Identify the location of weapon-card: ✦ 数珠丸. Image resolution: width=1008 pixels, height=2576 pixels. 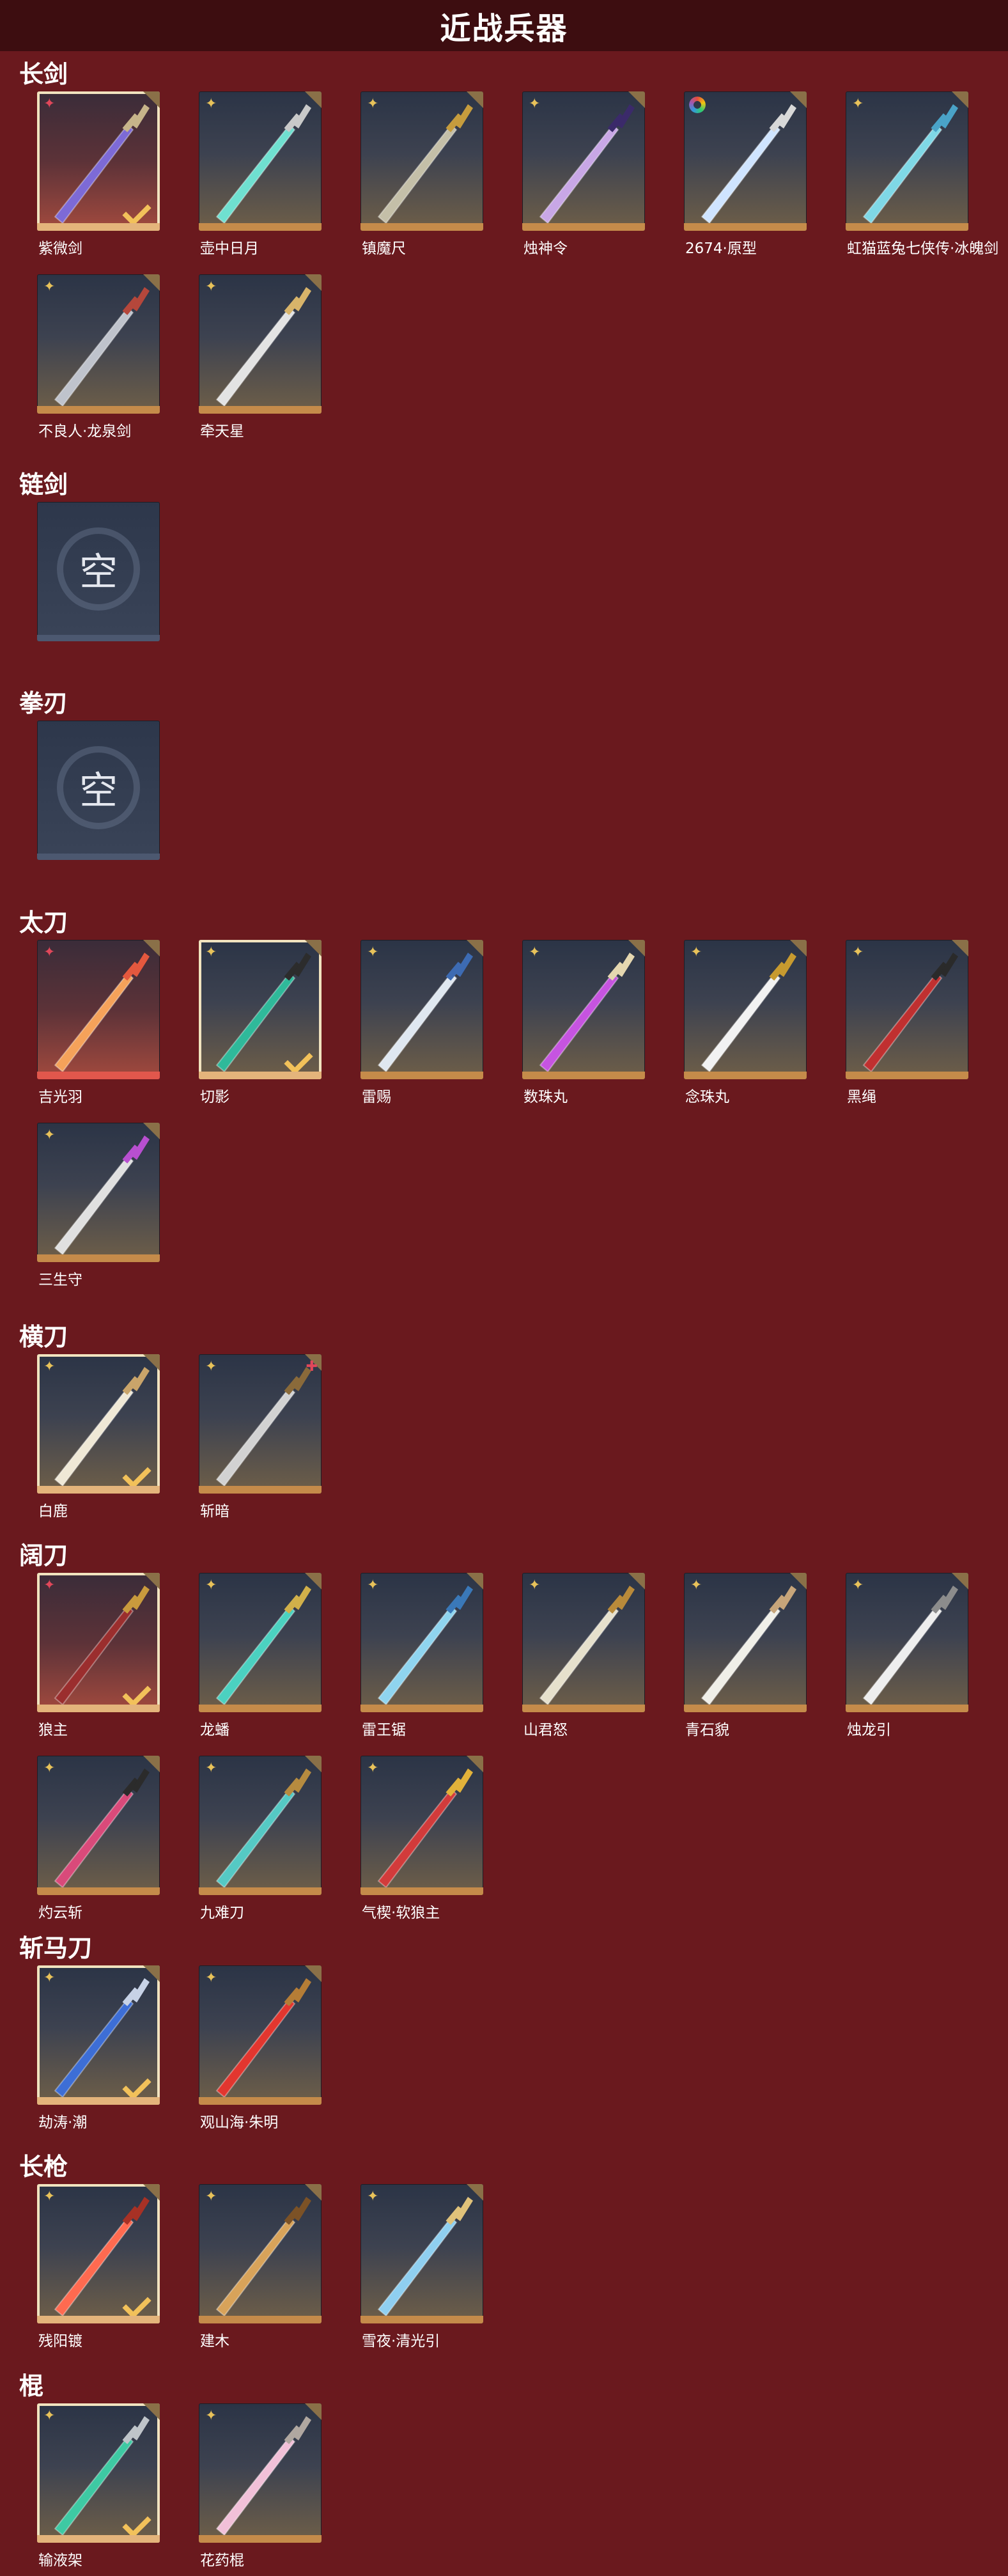
(584, 1026).